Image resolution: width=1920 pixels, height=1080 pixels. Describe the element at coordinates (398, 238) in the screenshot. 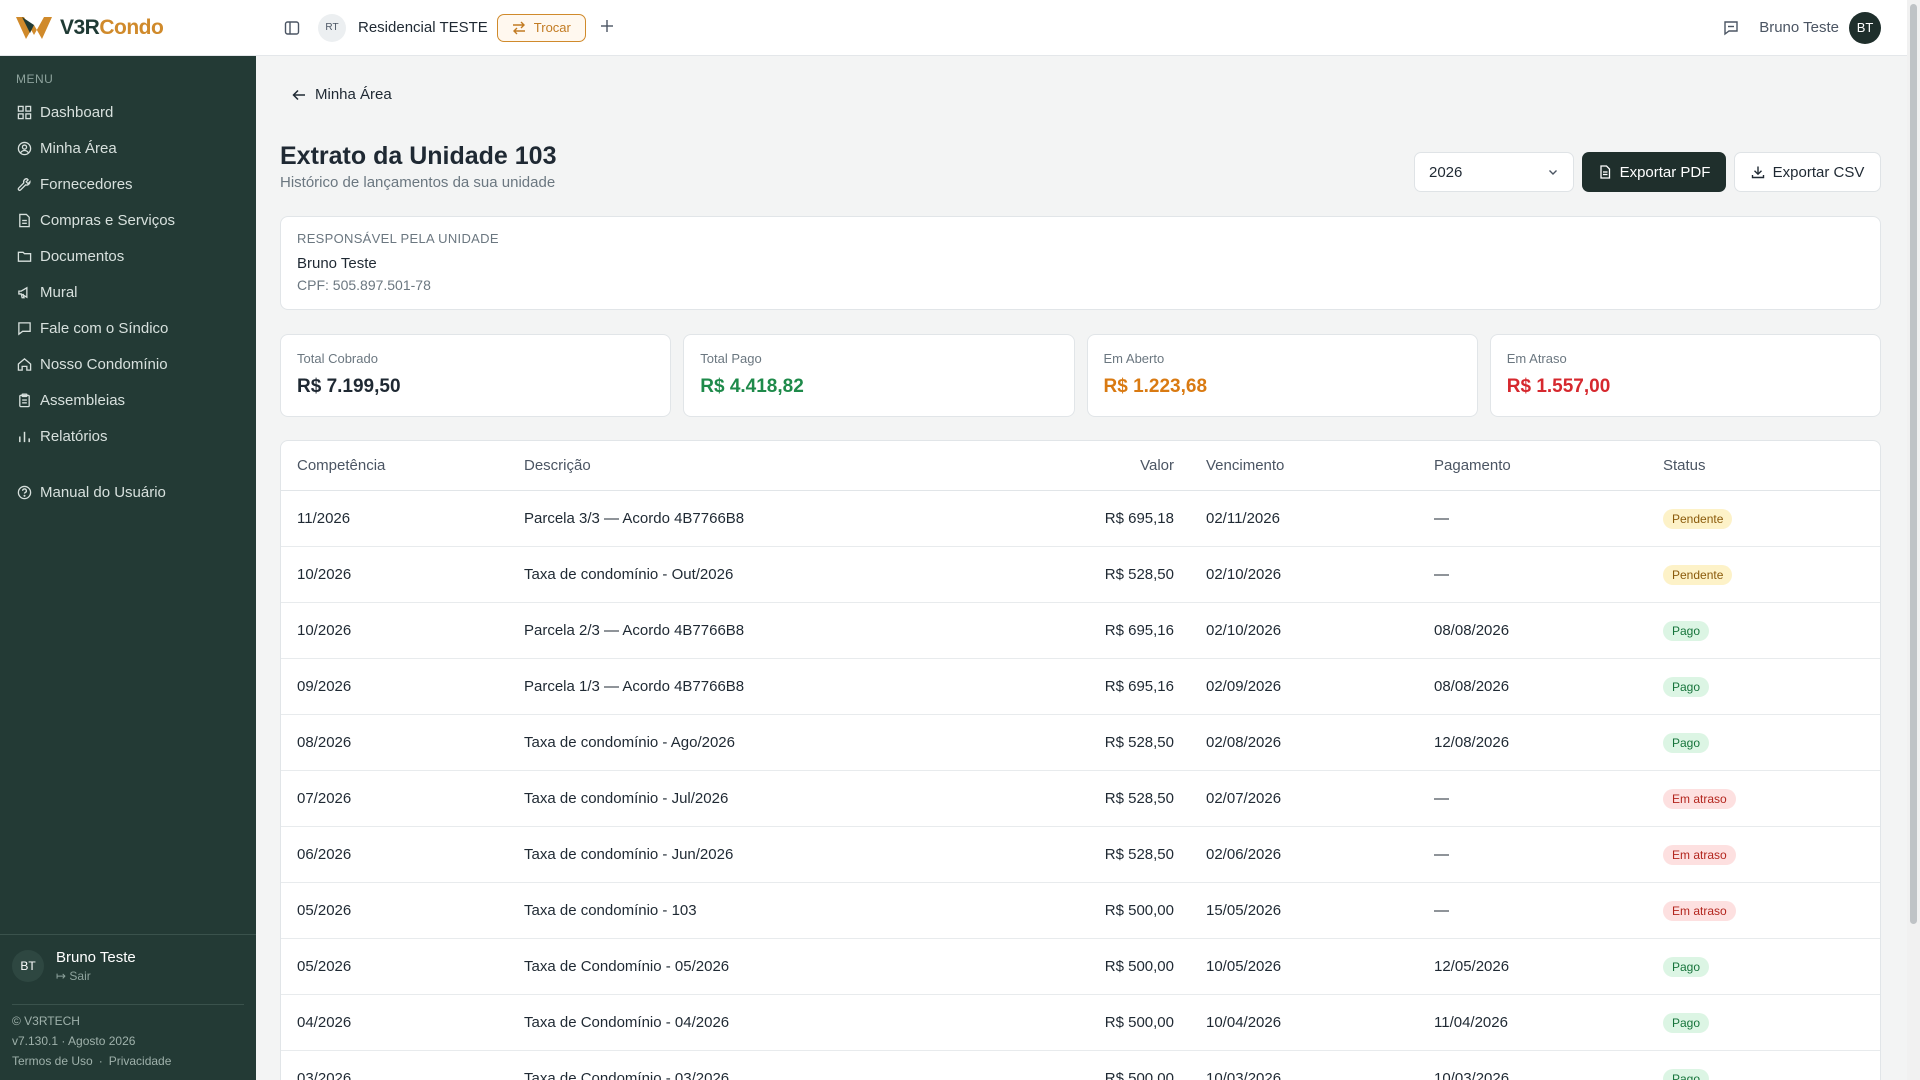

I see `responsible-label: RESPONSÁVEL PELA UNIDADE` at that location.